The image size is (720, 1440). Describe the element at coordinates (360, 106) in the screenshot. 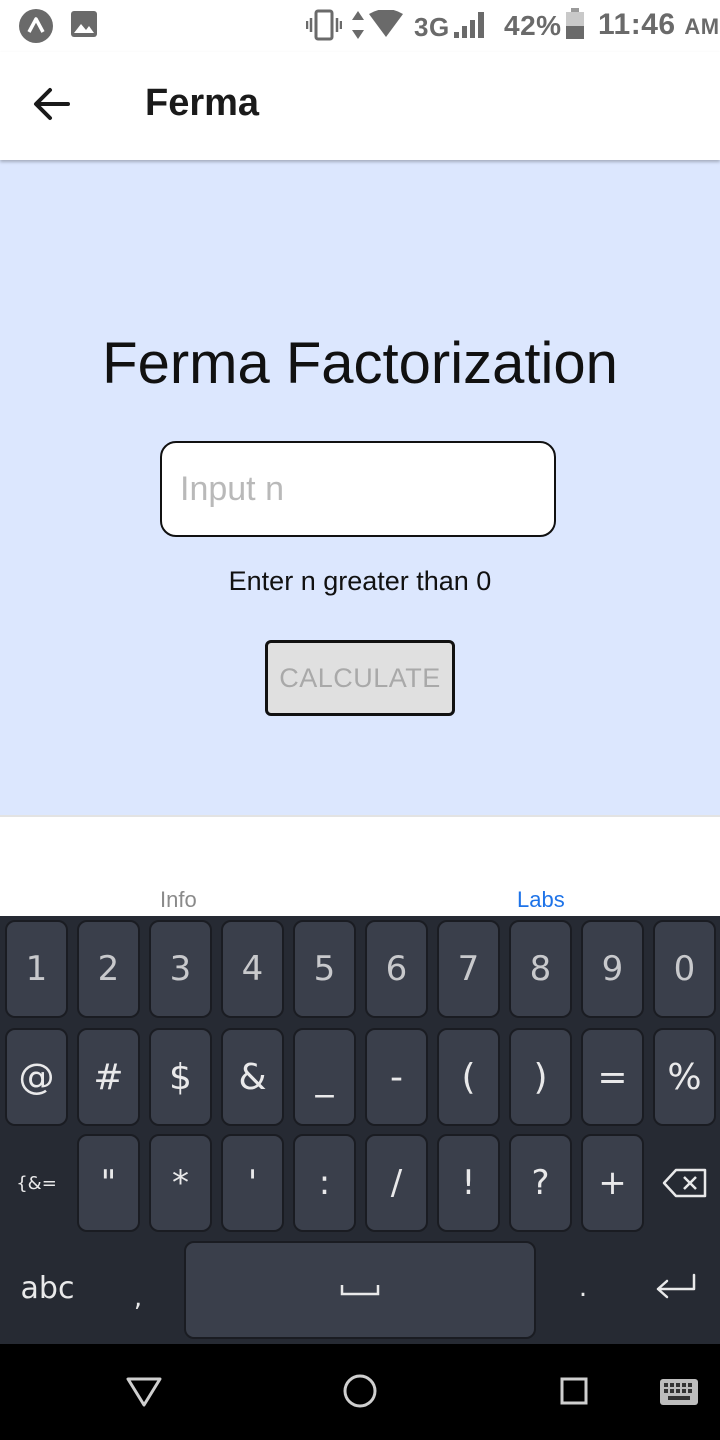

I see `app-bar: Ferma` at that location.